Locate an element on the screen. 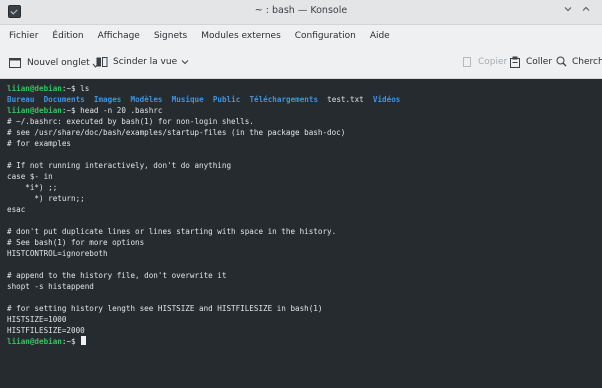 The width and height of the screenshot is (602, 388). menu-signets: Signets is located at coordinates (170, 36).